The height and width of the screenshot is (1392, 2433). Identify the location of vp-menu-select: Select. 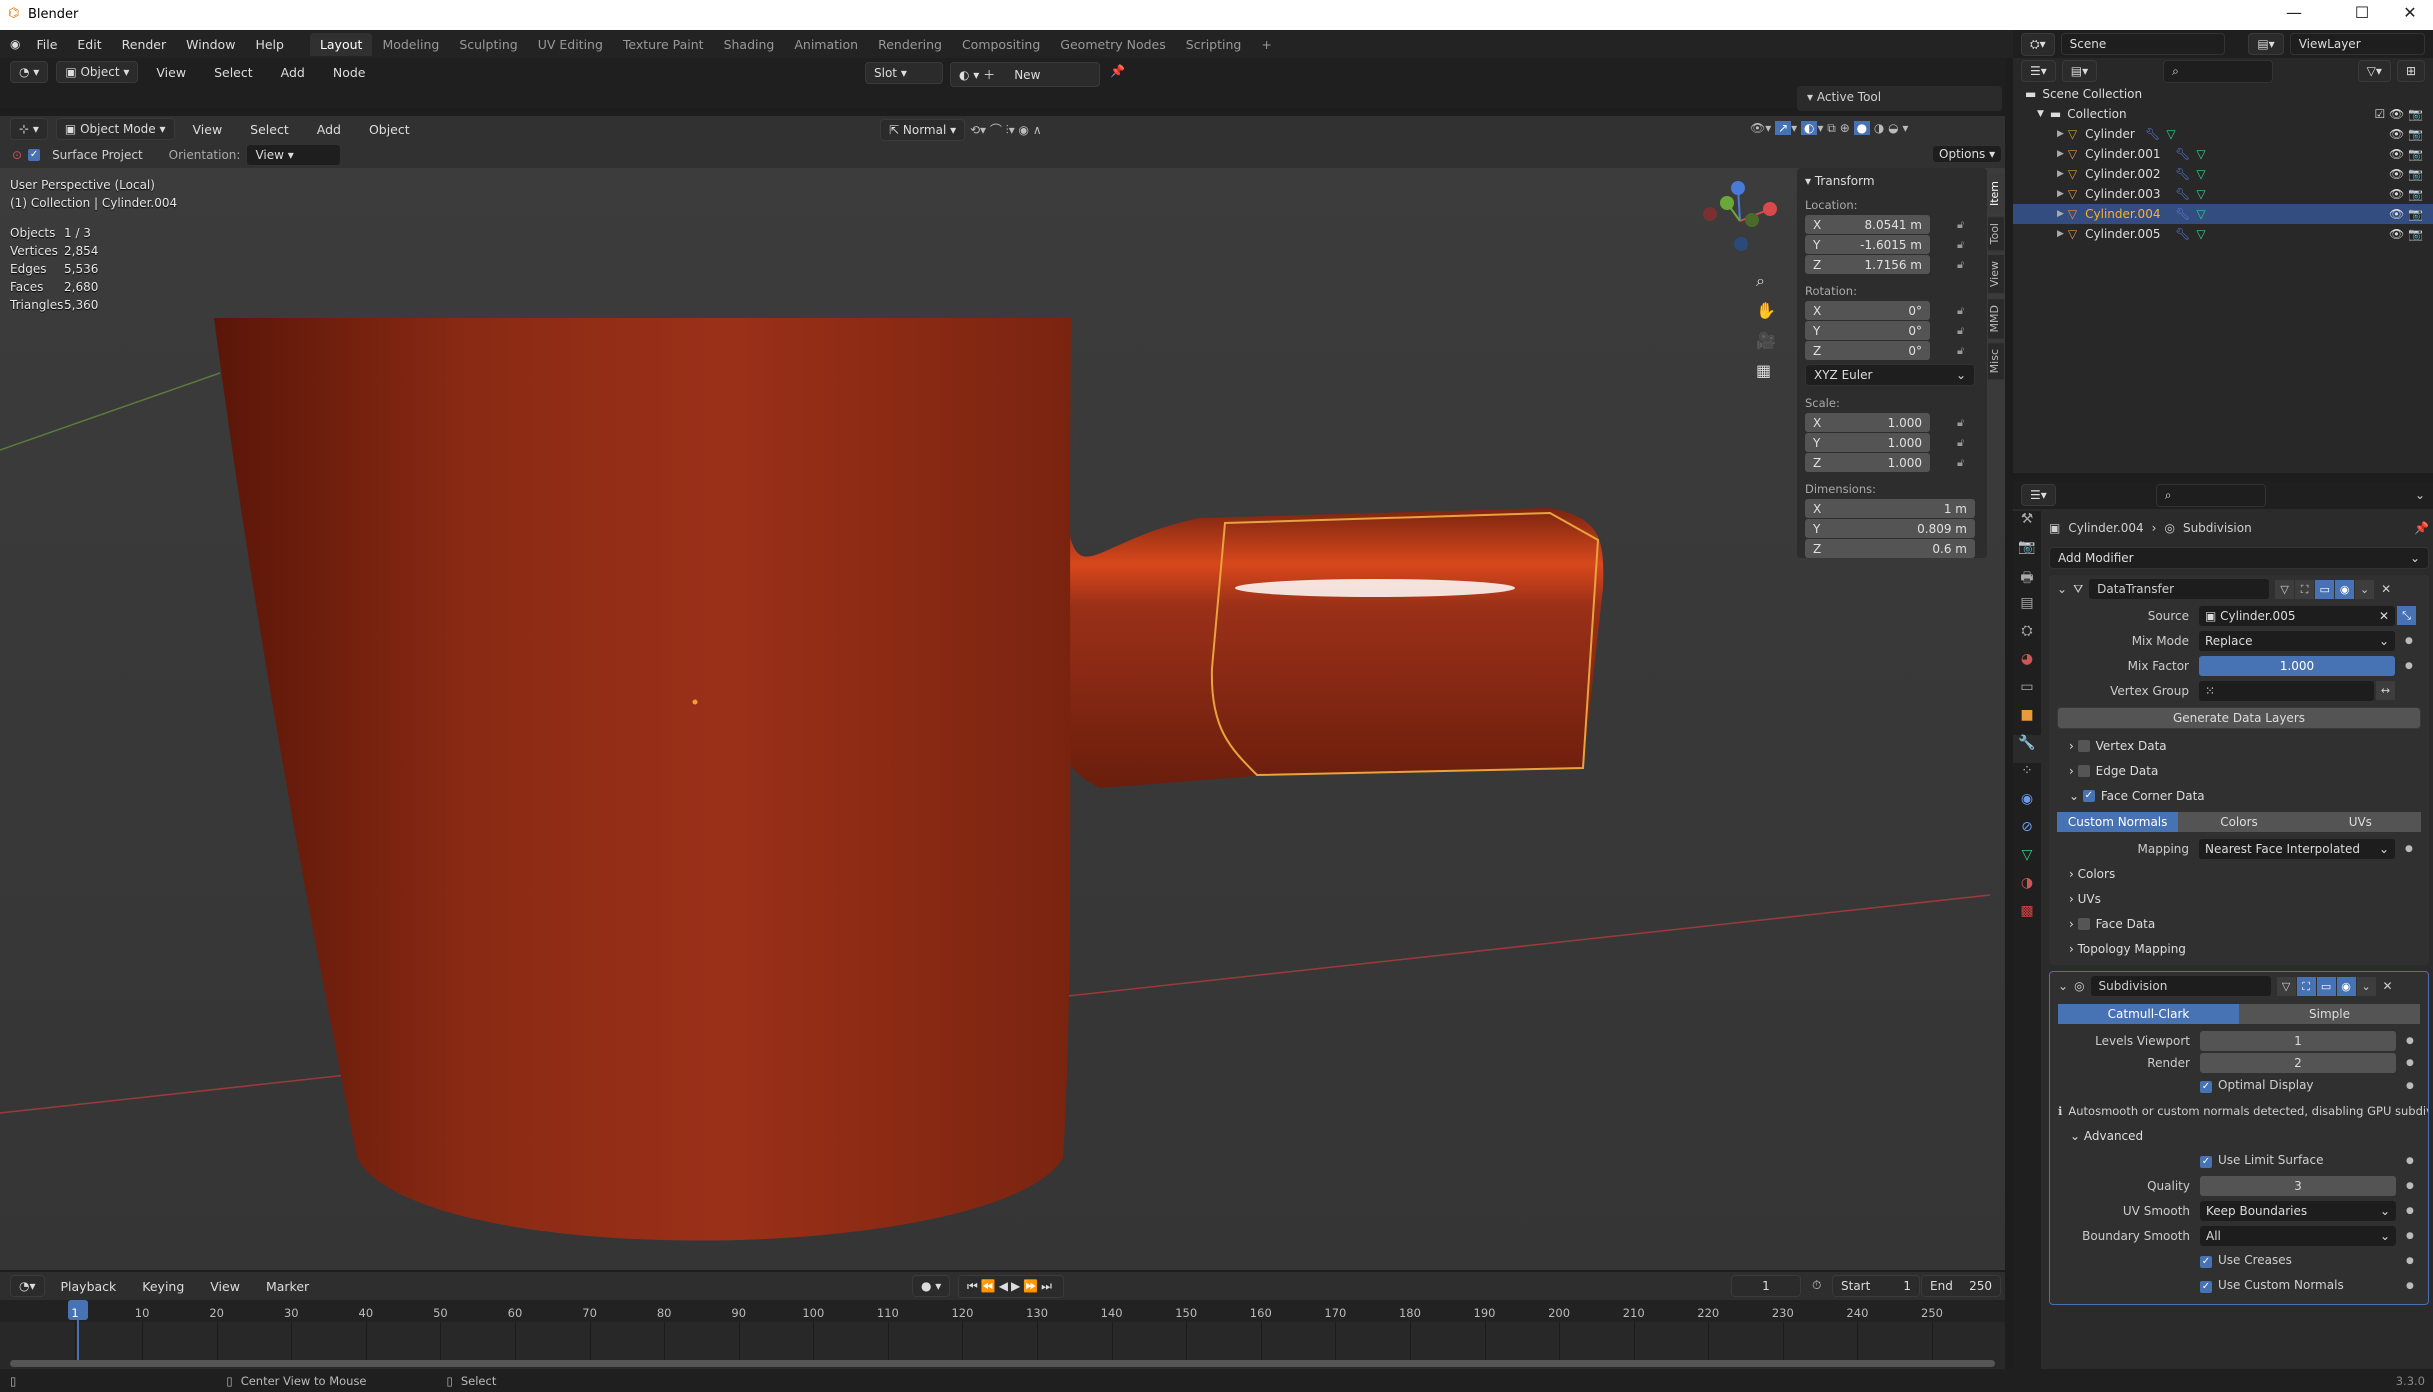
(269, 129).